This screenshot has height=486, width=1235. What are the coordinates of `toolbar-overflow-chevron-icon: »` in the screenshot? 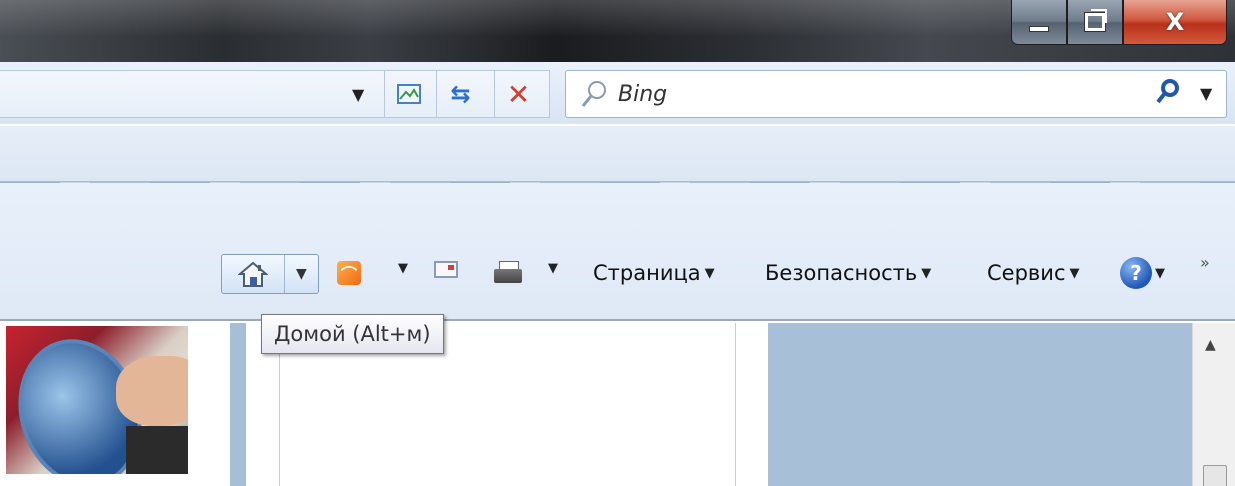 It's located at (1205, 262).